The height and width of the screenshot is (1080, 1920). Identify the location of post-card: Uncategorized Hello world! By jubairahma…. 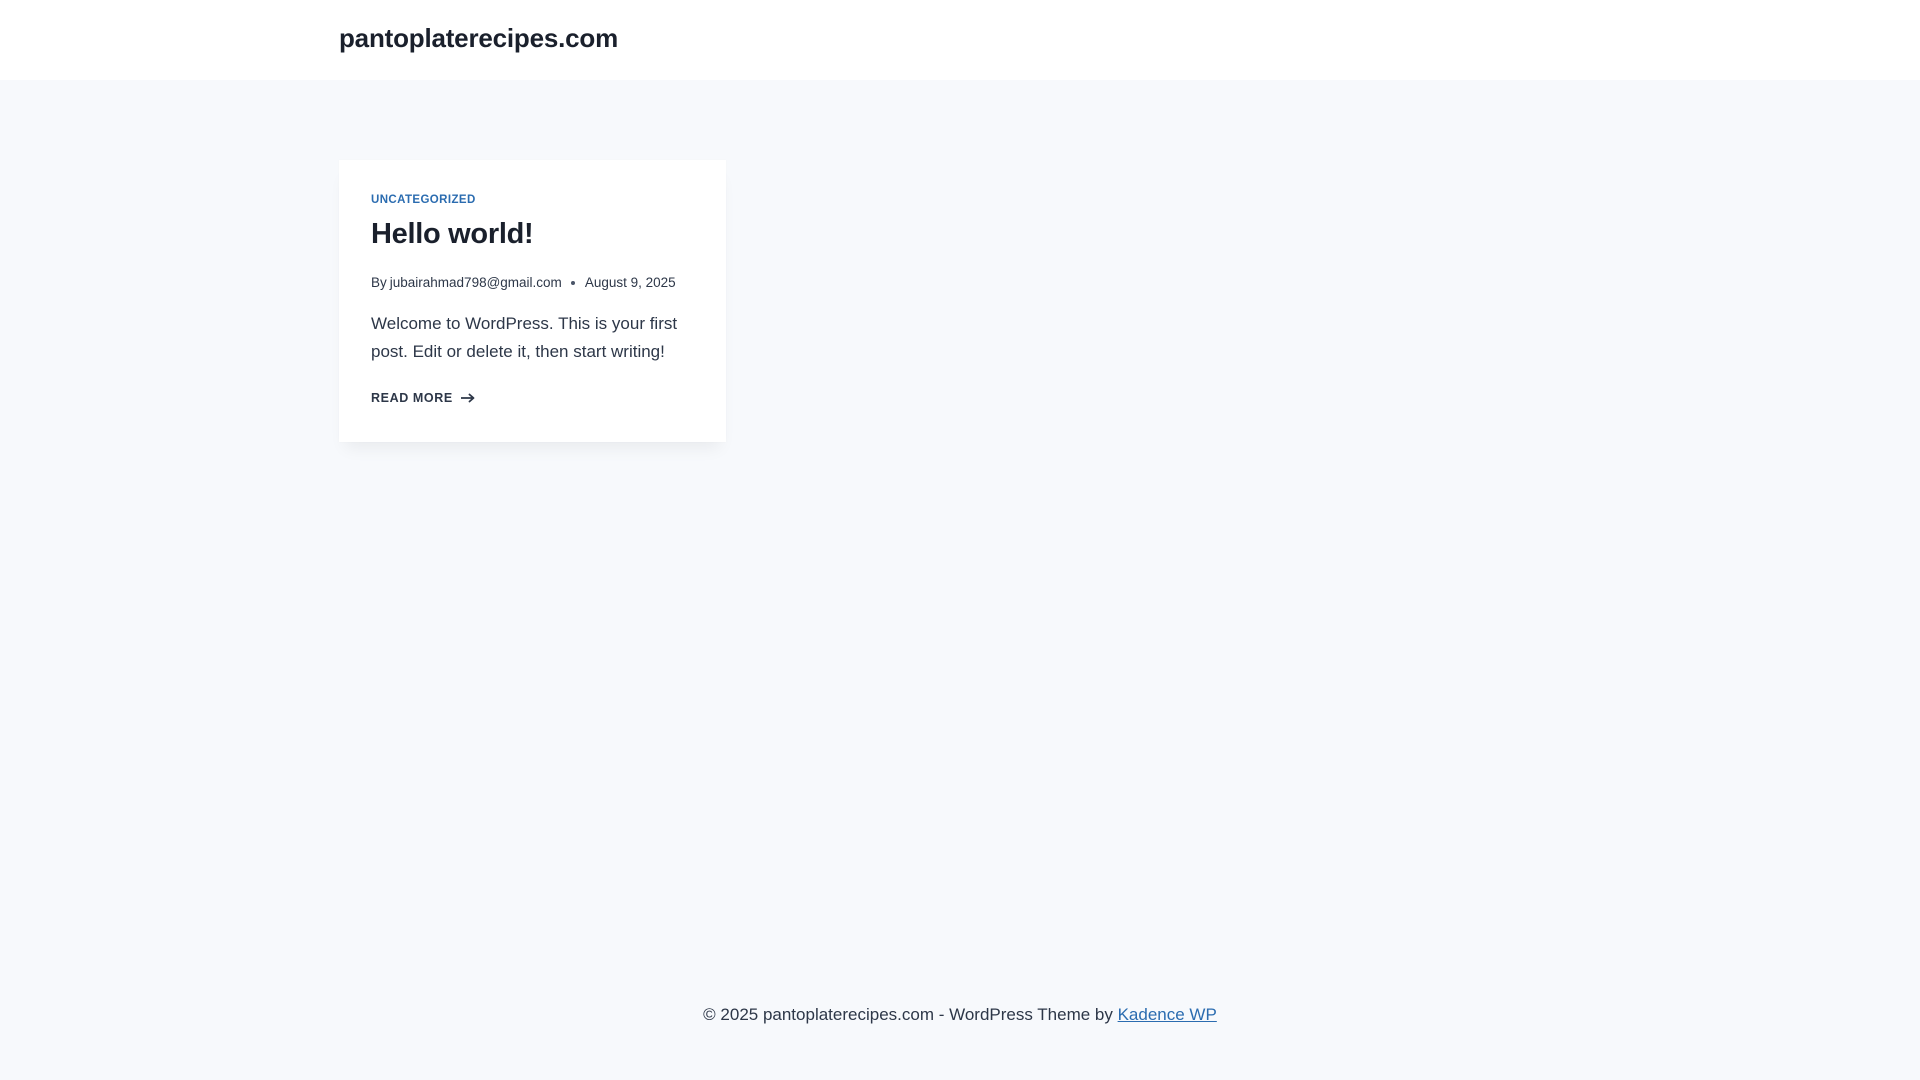
(532, 301).